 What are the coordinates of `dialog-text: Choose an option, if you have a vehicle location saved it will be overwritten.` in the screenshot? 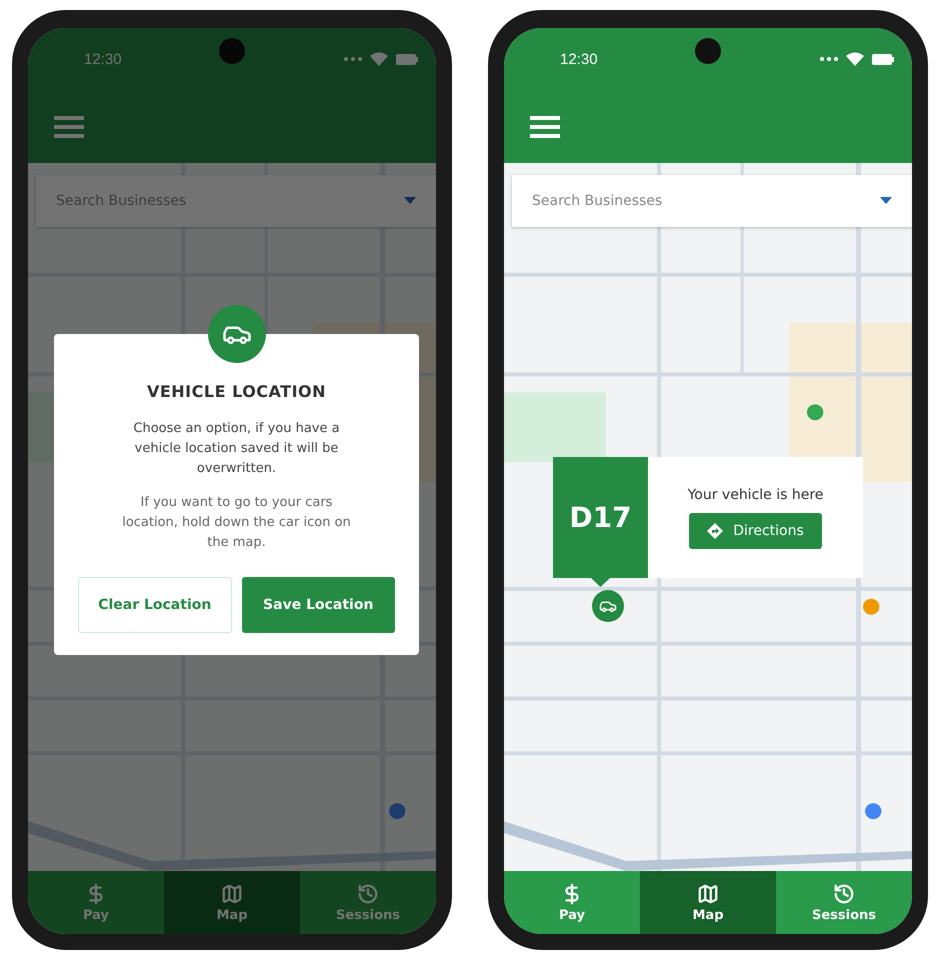 It's located at (236, 449).